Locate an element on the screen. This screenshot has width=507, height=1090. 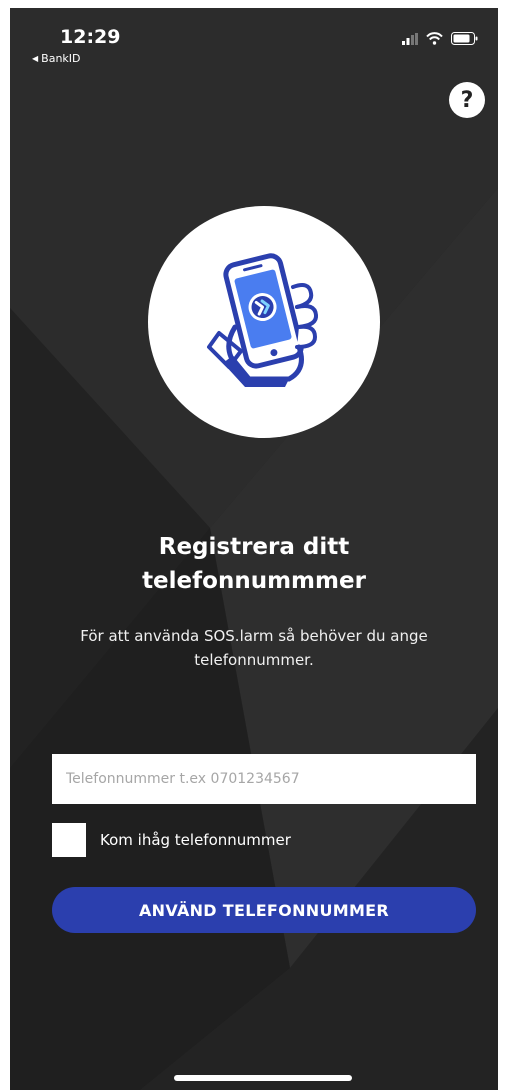
back-arrow-icon: ◀ is located at coordinates (35, 58).